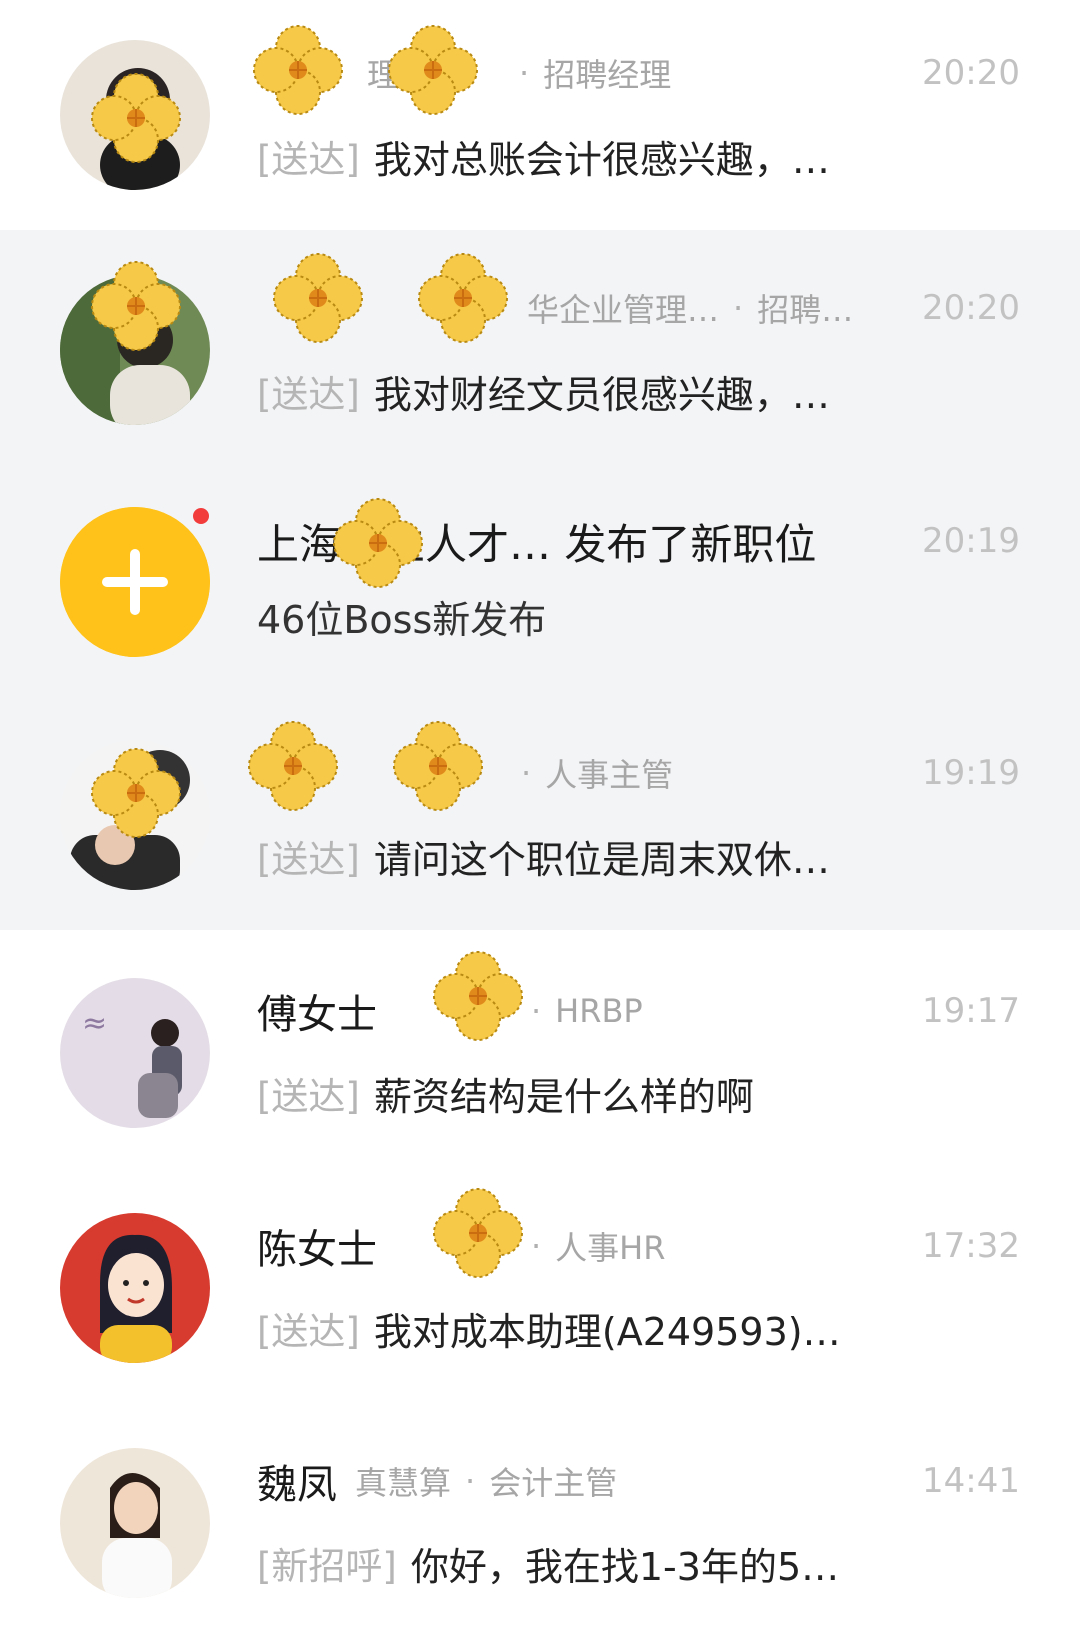  I want to click on plus-icon, so click(135, 582).